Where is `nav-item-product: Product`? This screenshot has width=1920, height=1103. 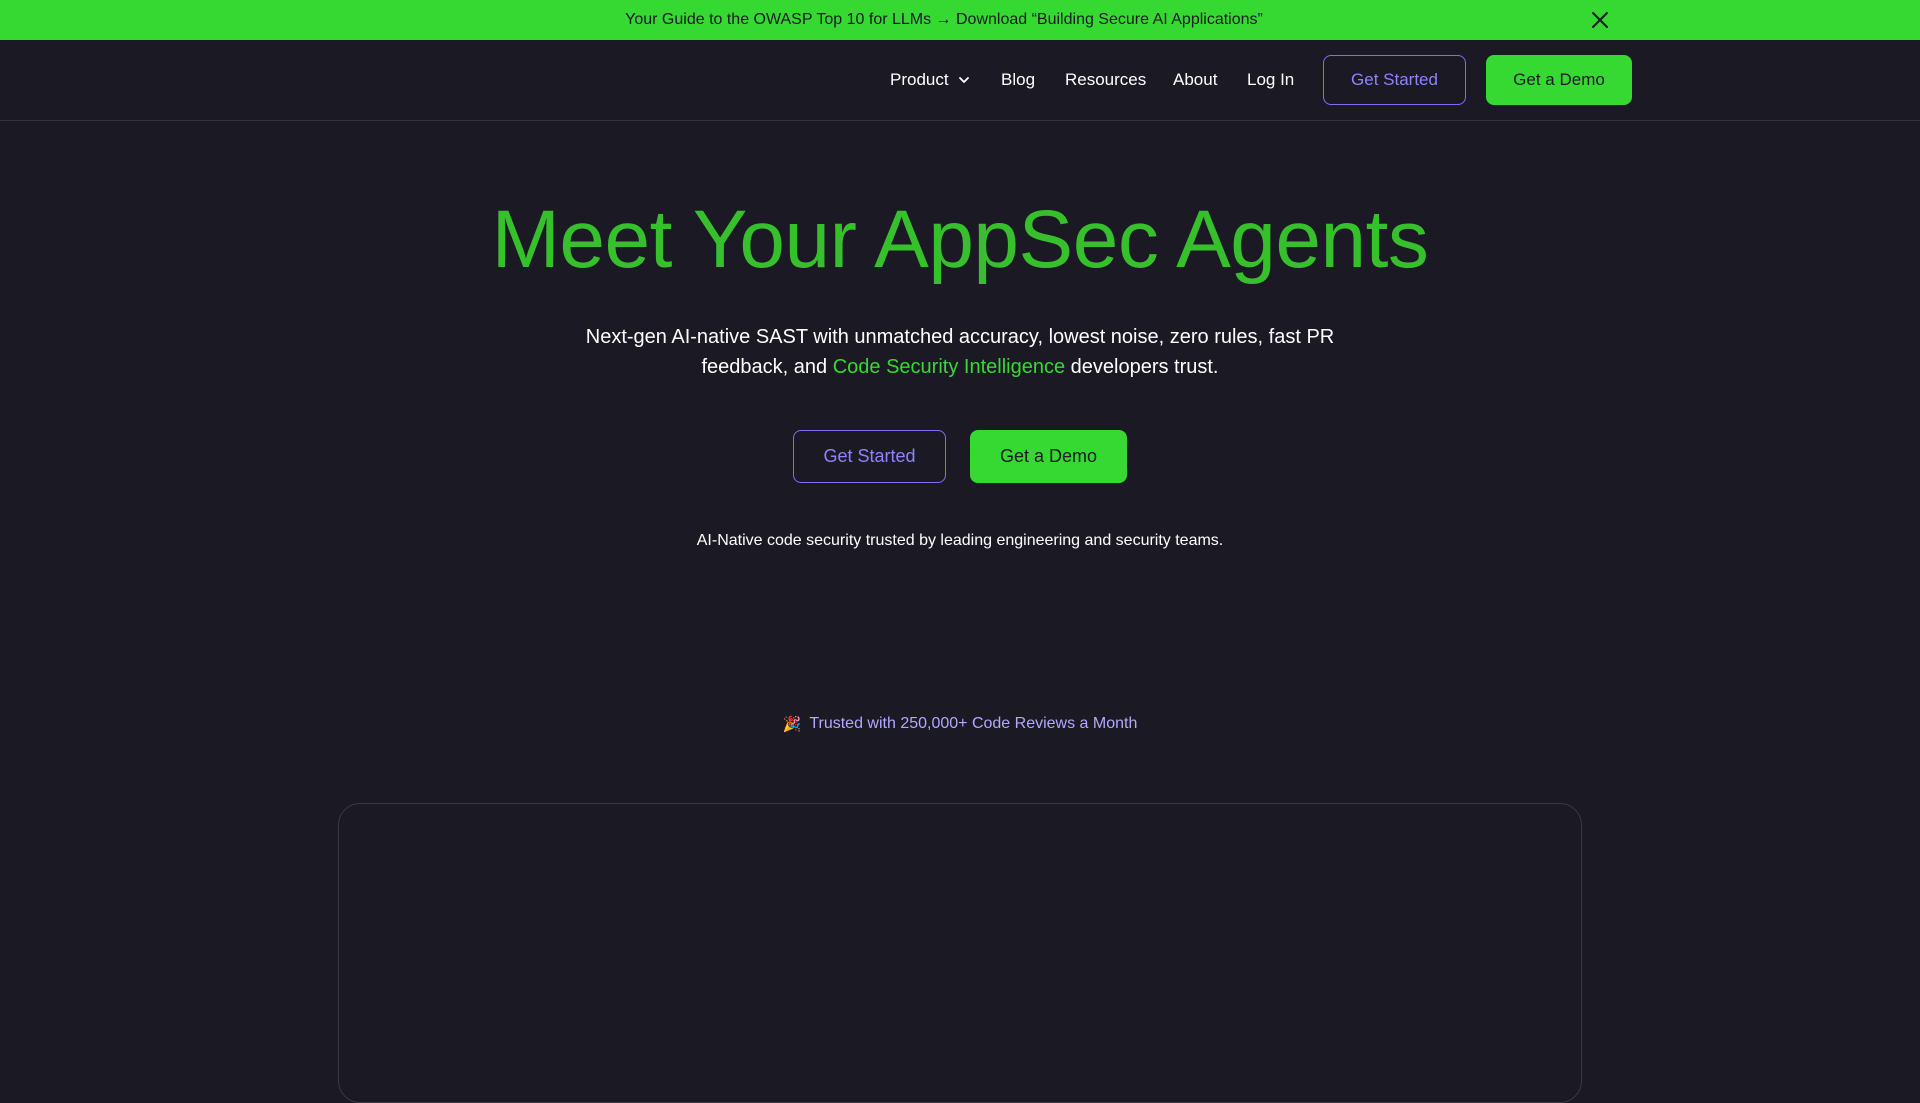 nav-item-product: Product is located at coordinates (930, 80).